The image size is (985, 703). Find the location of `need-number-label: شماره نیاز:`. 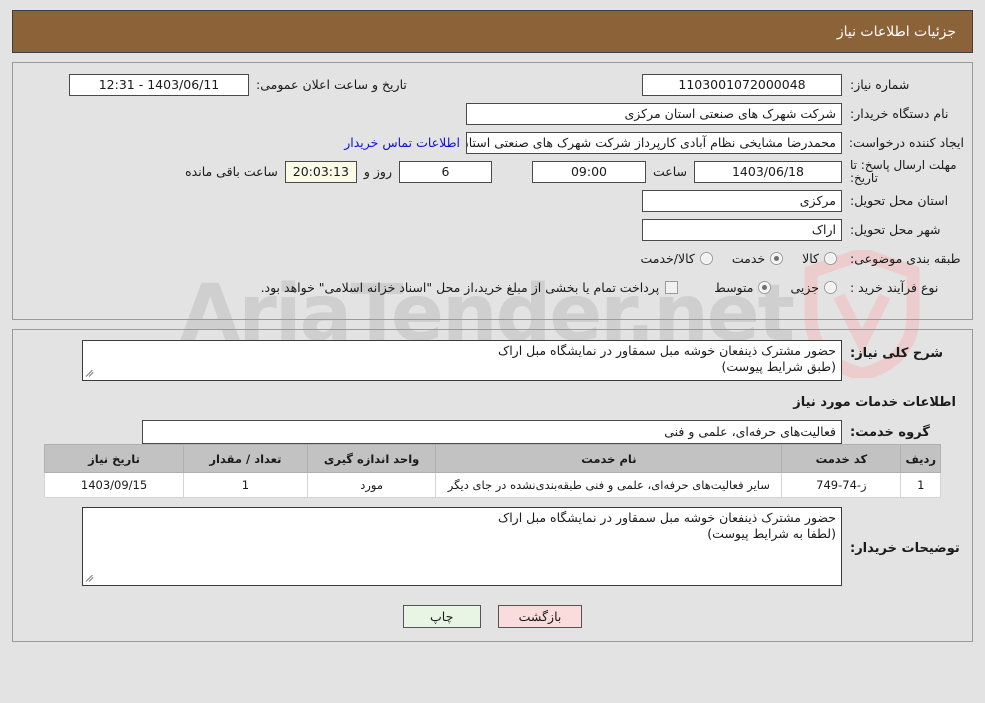

need-number-label: شماره نیاز: is located at coordinates (880, 84).